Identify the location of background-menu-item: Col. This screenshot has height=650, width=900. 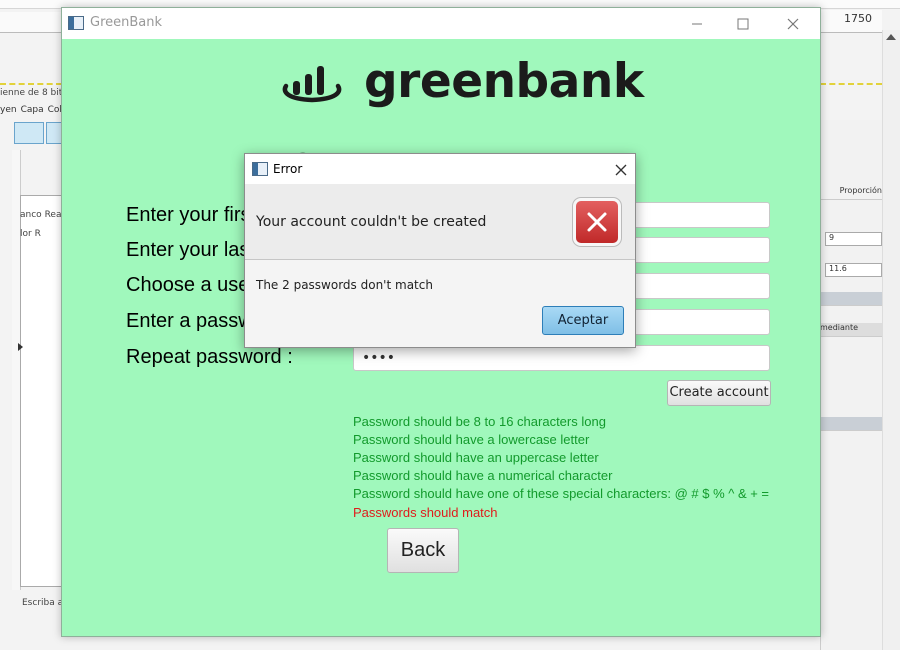
(55, 110).